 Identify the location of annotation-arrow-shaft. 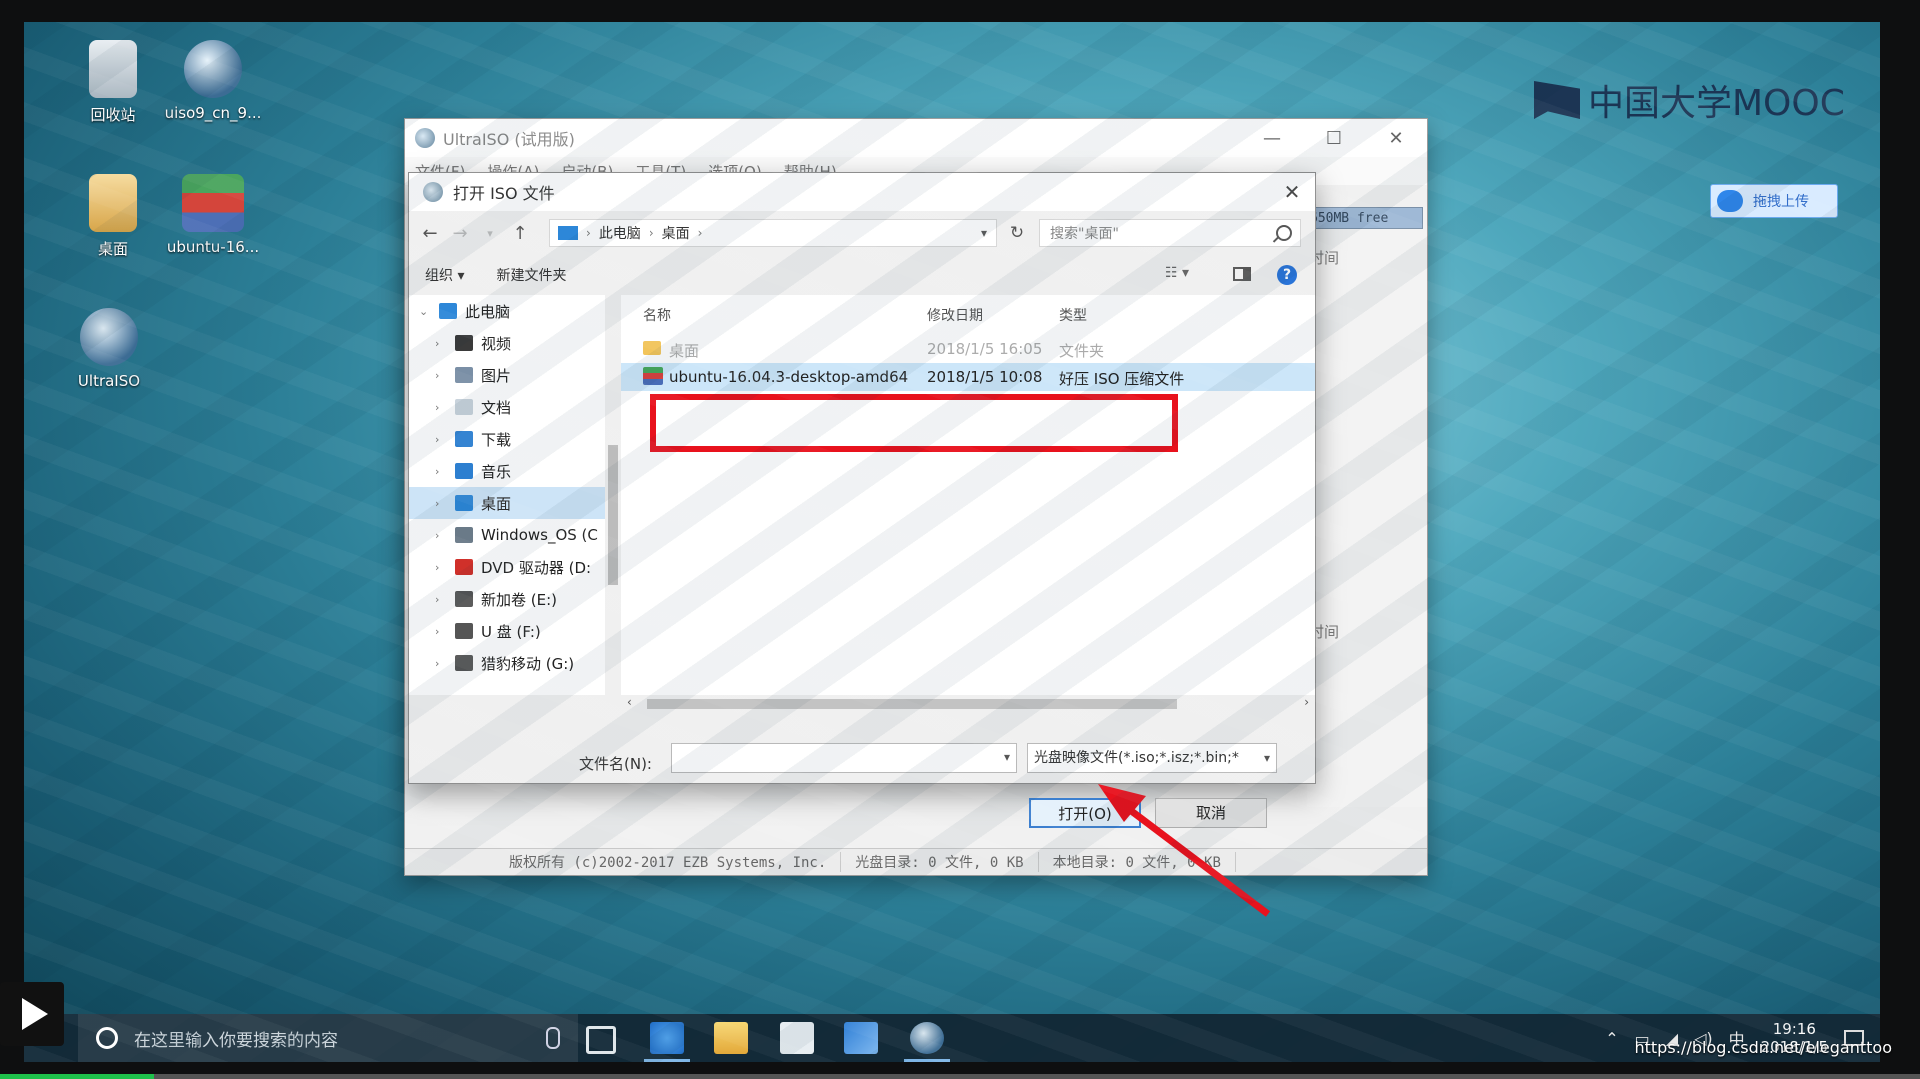
(1199, 862).